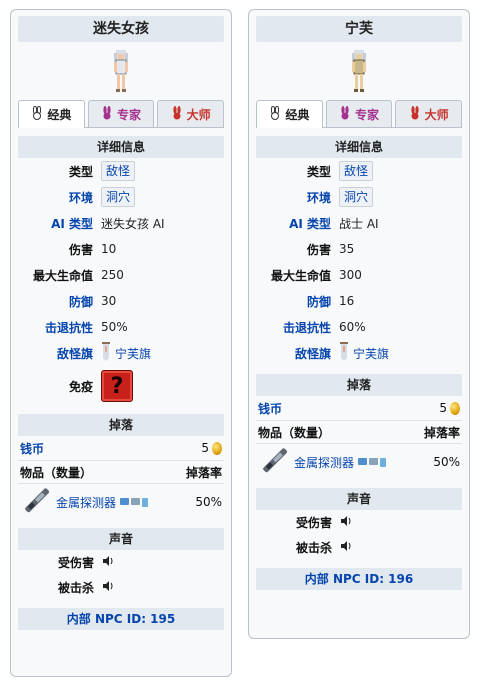  I want to click on row-defense: 防御 16, so click(359, 301).